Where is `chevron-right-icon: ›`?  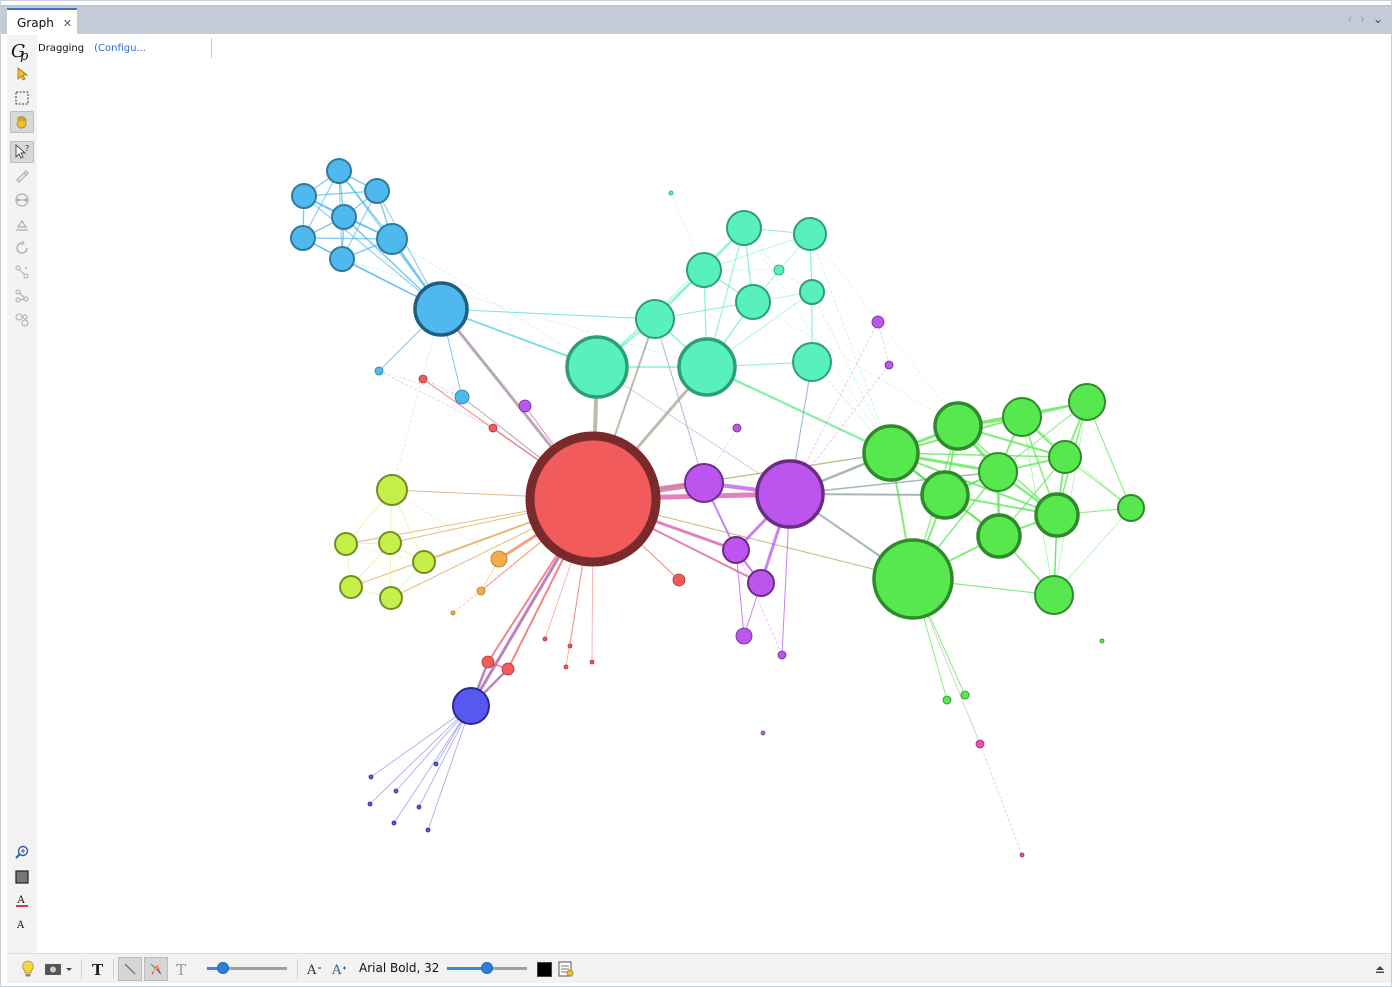 chevron-right-icon: › is located at coordinates (1362, 19).